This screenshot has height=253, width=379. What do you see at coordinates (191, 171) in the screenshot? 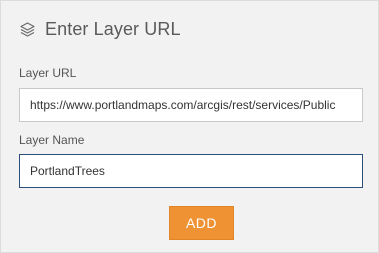
I see `layer-name-input` at bounding box center [191, 171].